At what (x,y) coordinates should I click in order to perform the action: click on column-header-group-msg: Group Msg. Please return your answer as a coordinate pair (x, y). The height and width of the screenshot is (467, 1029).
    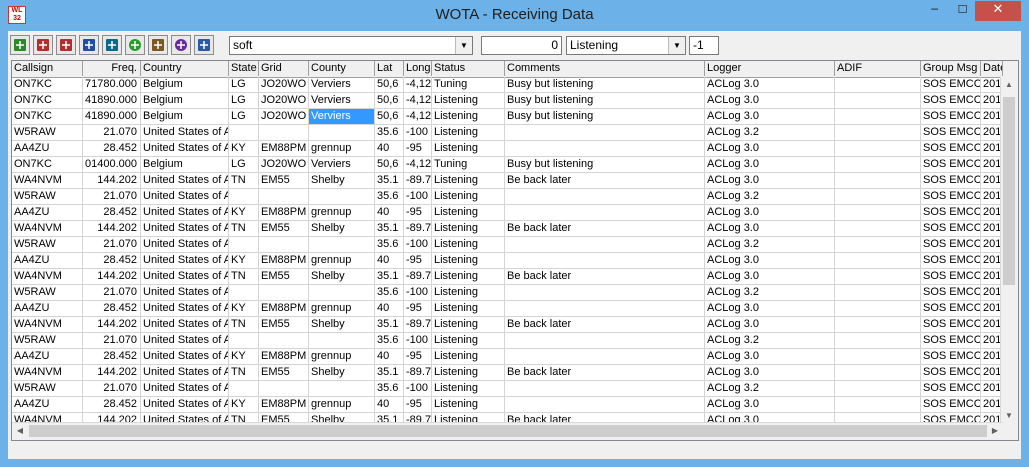
    Looking at the image, I should click on (951, 68).